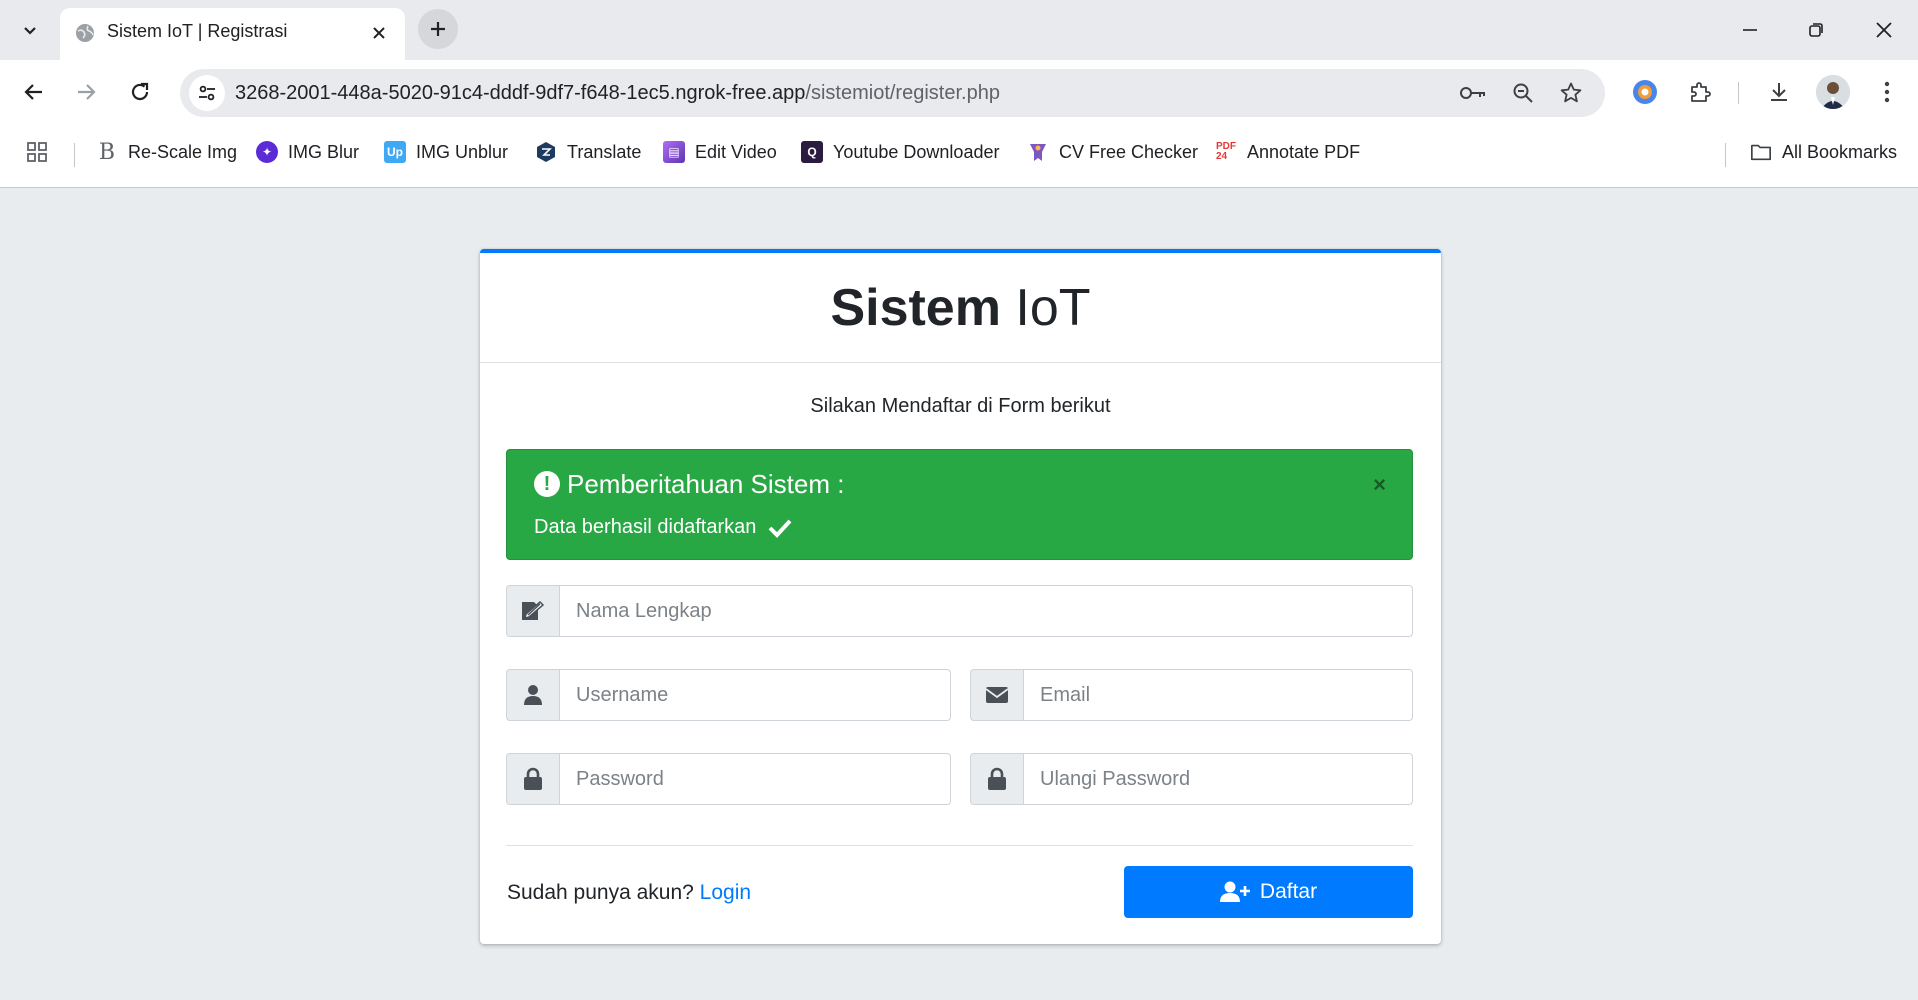 The height and width of the screenshot is (1000, 1918). I want to click on card-header: Sistem IoT, so click(960, 308).